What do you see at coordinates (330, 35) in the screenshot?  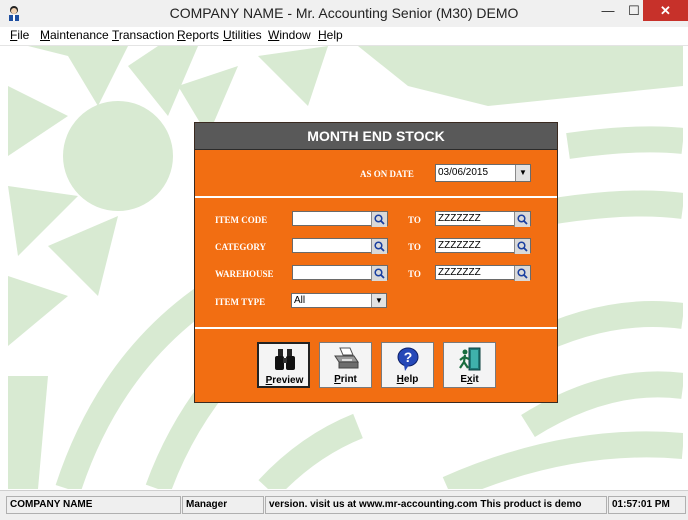 I see `menu-help: Help` at bounding box center [330, 35].